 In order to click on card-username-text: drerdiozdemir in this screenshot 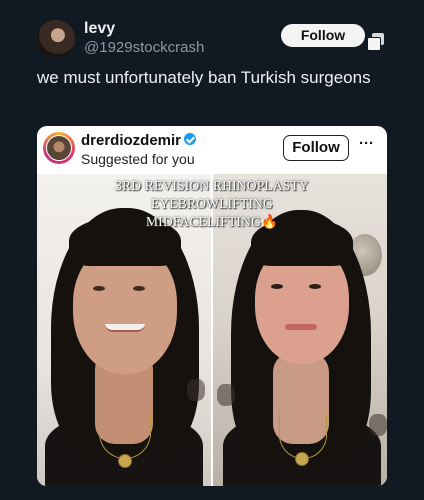, I will do `click(131, 140)`.